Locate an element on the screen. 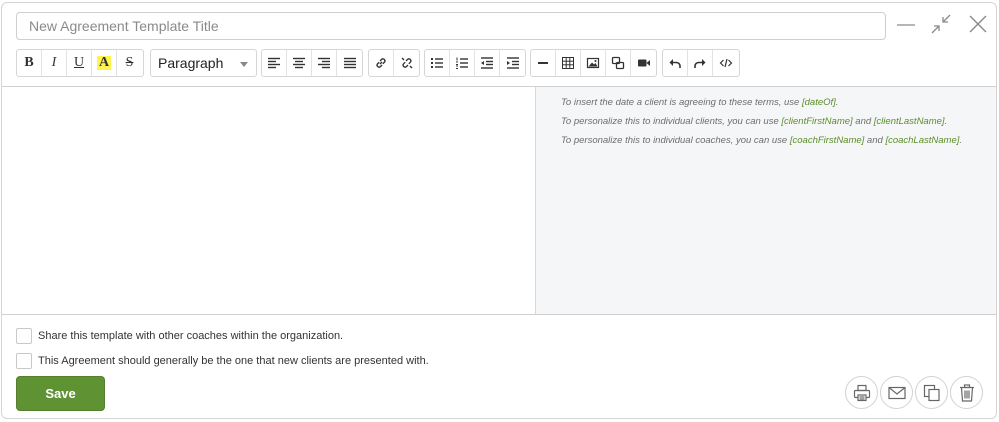 The height and width of the screenshot is (422, 999). bold-button: B is located at coordinates (29, 63).